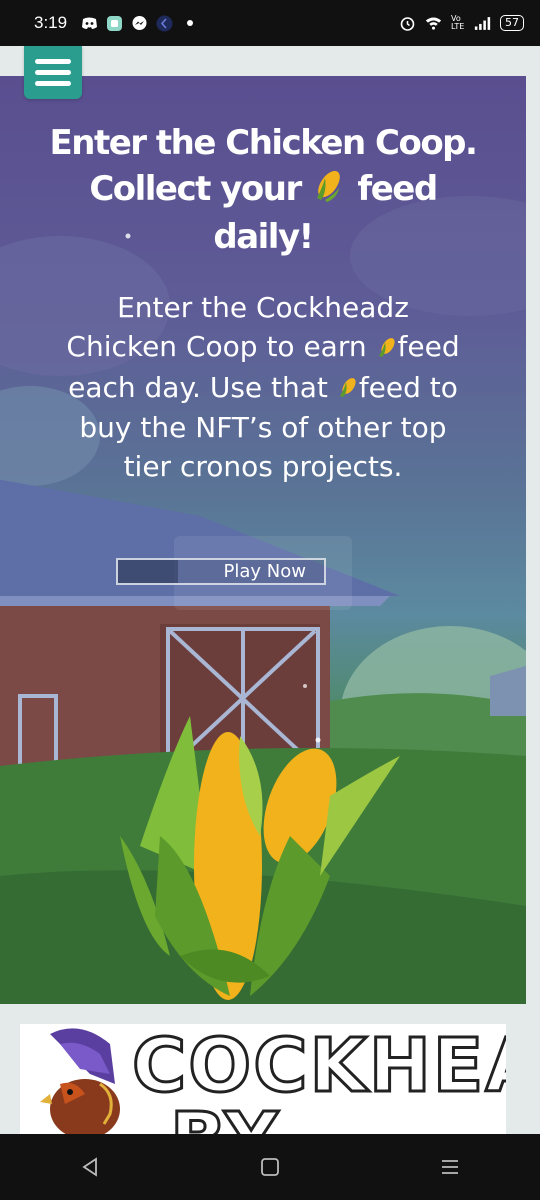  Describe the element at coordinates (263, 143) in the screenshot. I see `hero-title-line: Enter the Chicken Coop.` at that location.